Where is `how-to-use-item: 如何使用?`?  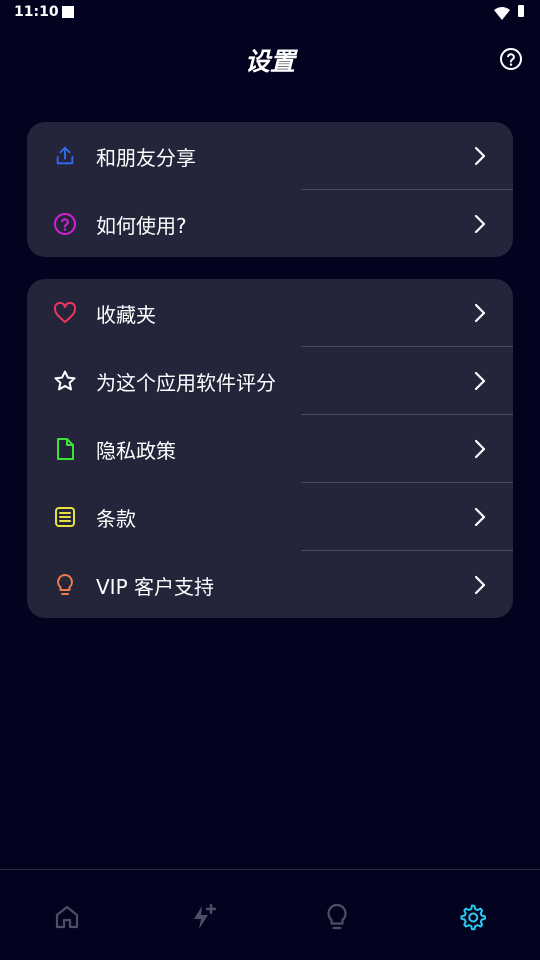
how-to-use-item: 如何使用? is located at coordinates (270, 223).